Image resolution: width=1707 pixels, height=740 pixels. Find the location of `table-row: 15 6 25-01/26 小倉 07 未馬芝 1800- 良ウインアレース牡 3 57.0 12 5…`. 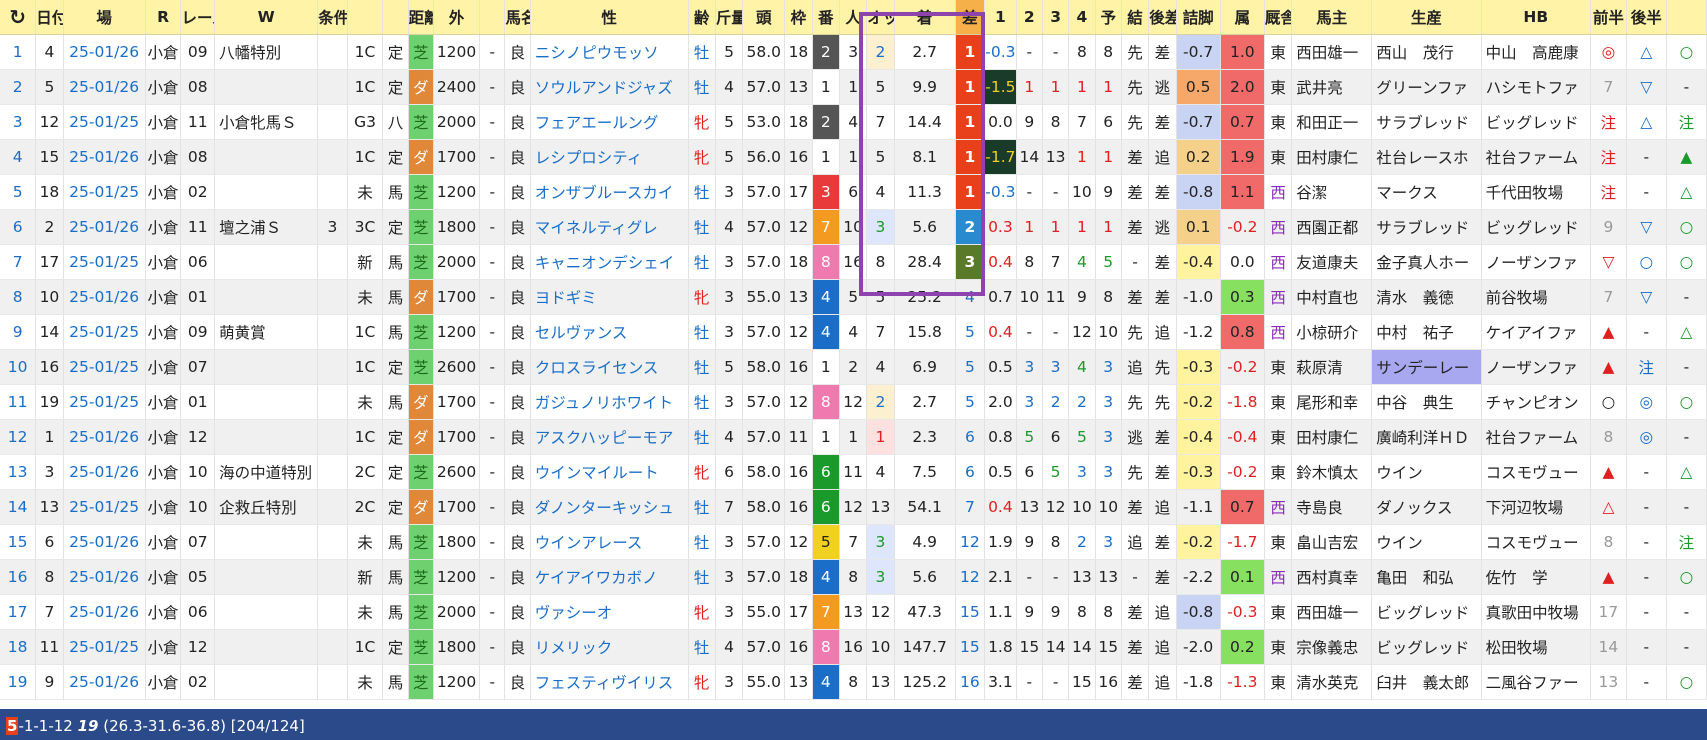

table-row: 15 6 25-01/26 小倉 07 未馬芝 1800- 良ウインアレース牡 3 57.0 12 5… is located at coordinates (853, 542).